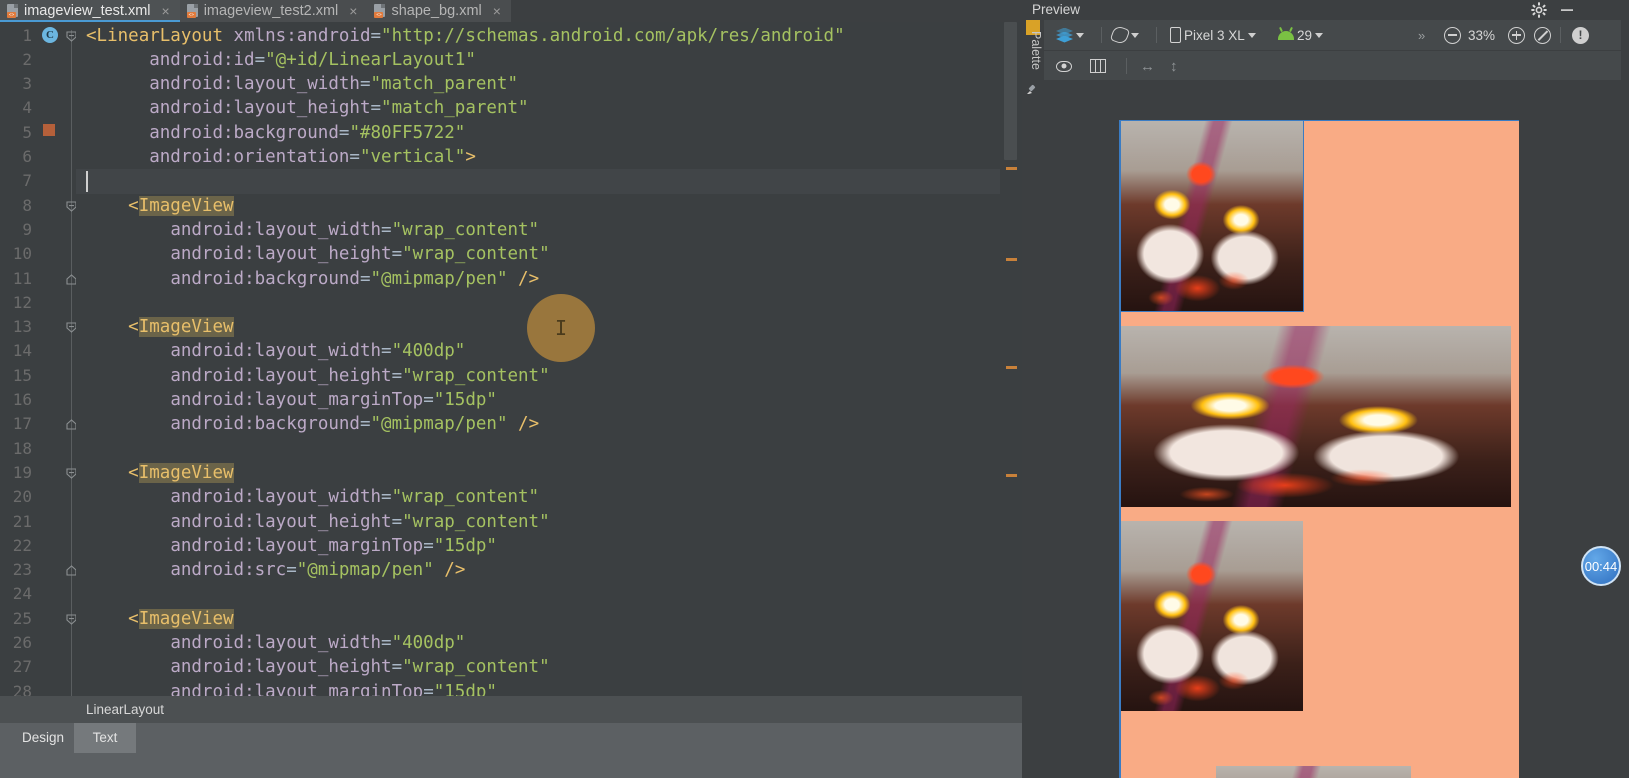  Describe the element at coordinates (1033, 399) in the screenshot. I see `palette-side-strip: Palette` at that location.